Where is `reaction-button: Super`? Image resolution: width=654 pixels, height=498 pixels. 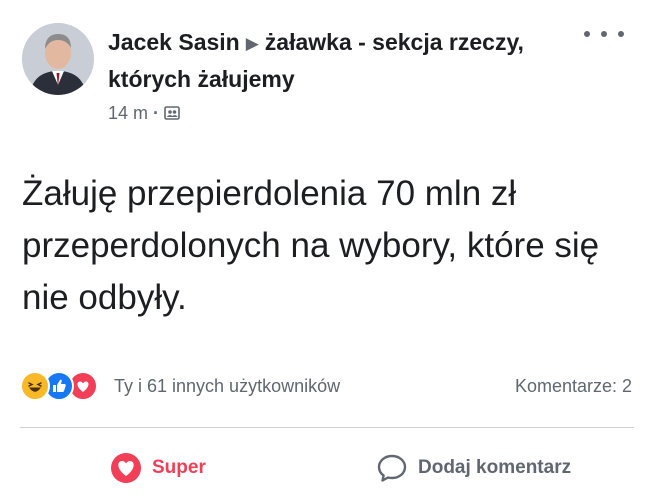
reaction-button: Super is located at coordinates (158, 468).